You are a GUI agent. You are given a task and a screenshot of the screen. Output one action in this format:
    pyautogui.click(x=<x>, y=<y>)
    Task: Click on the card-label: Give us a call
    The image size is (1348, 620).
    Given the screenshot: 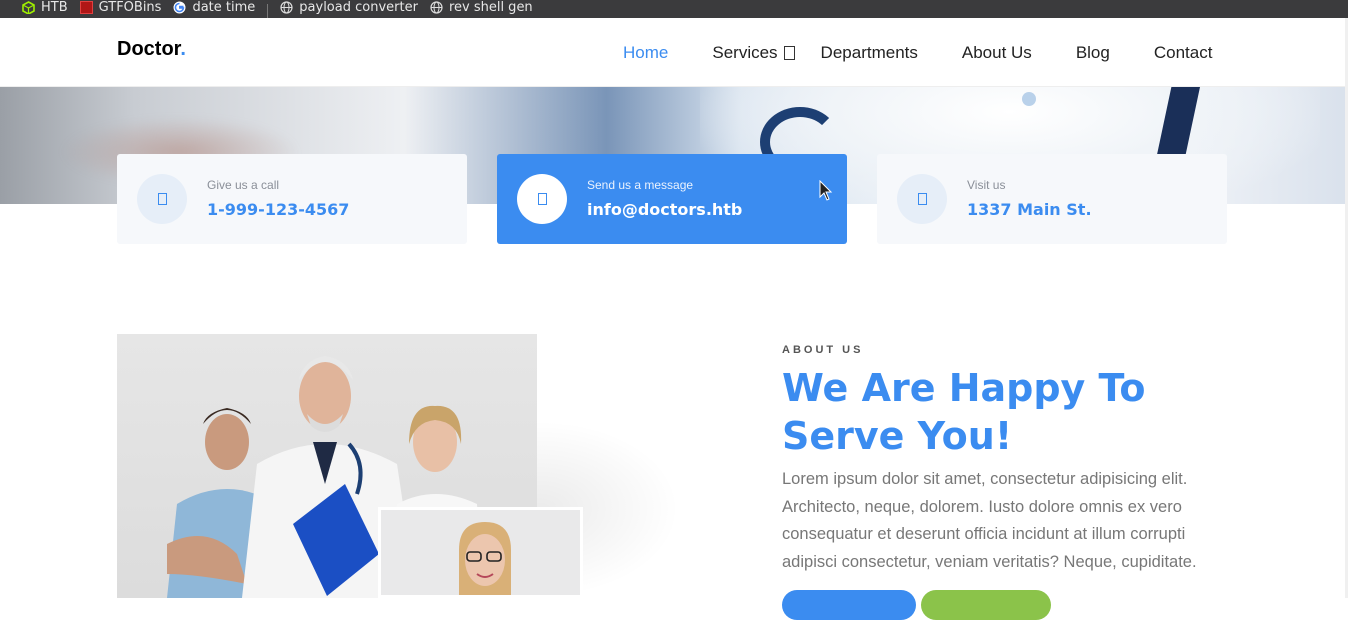 What is the action you would take?
    pyautogui.click(x=243, y=185)
    